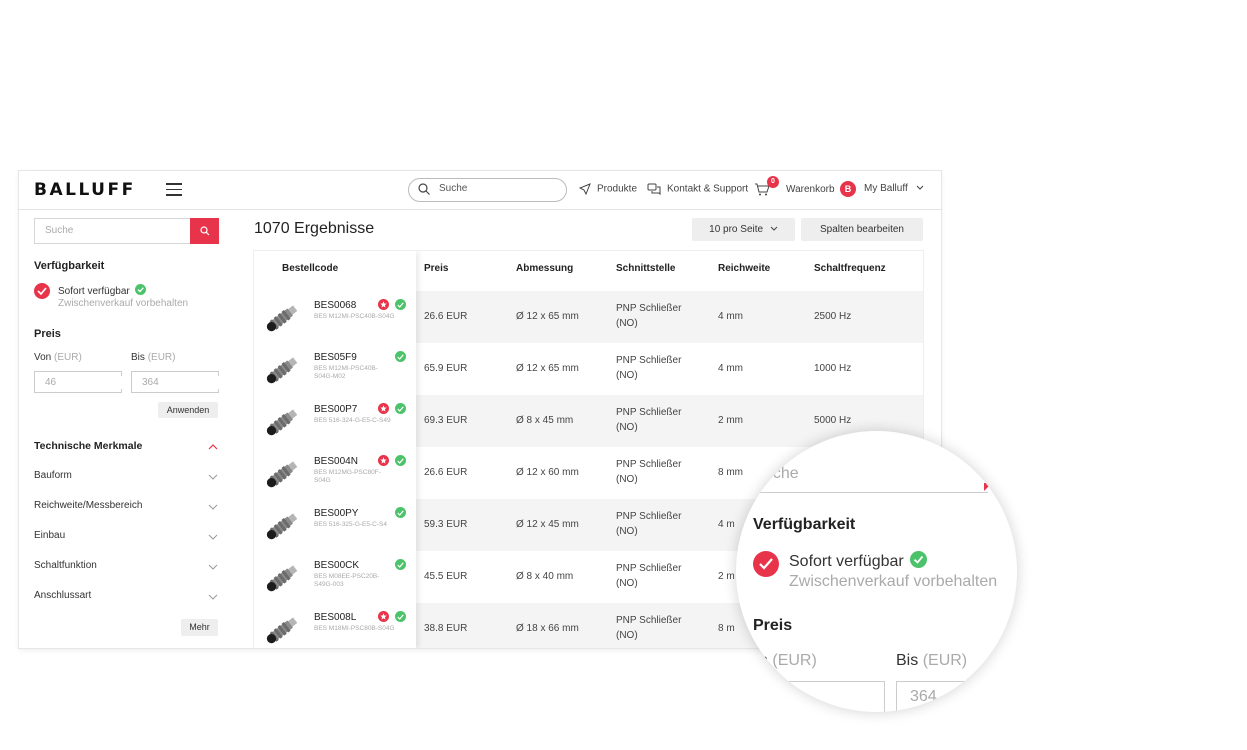 The image size is (1247, 750). I want to click on sidebar-search-input, so click(115, 230).